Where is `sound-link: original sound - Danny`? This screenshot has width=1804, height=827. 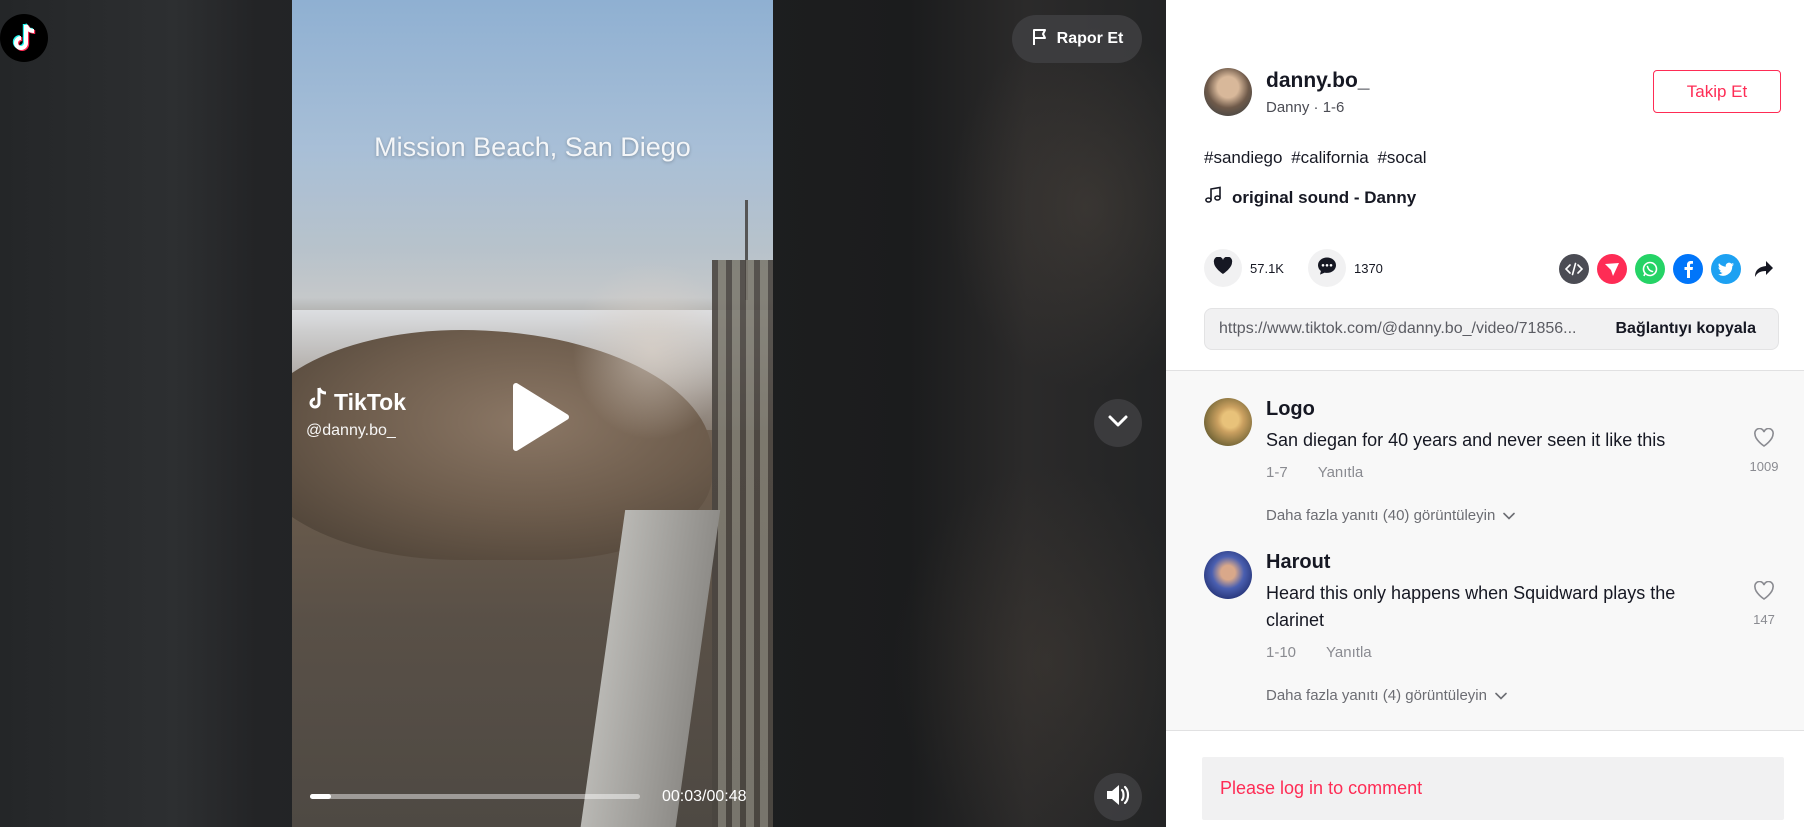
sound-link: original sound - Danny is located at coordinates (1310, 197).